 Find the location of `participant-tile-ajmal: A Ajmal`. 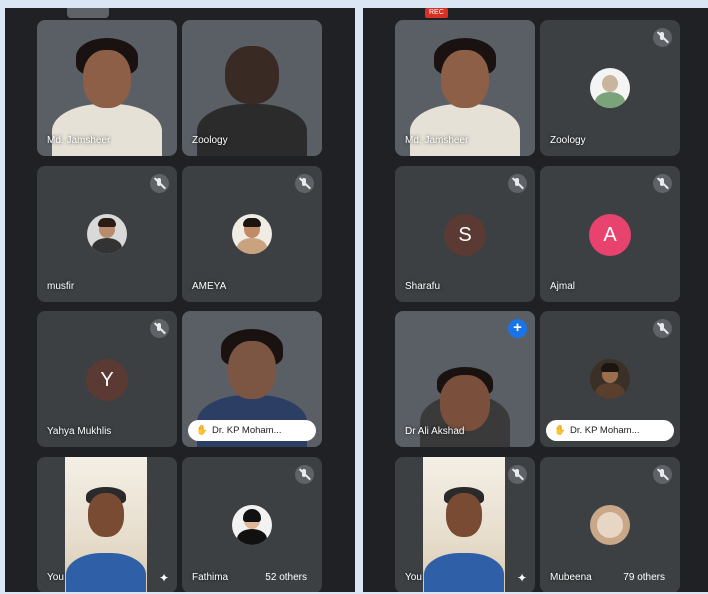

participant-tile-ajmal: A Ajmal is located at coordinates (610, 234).